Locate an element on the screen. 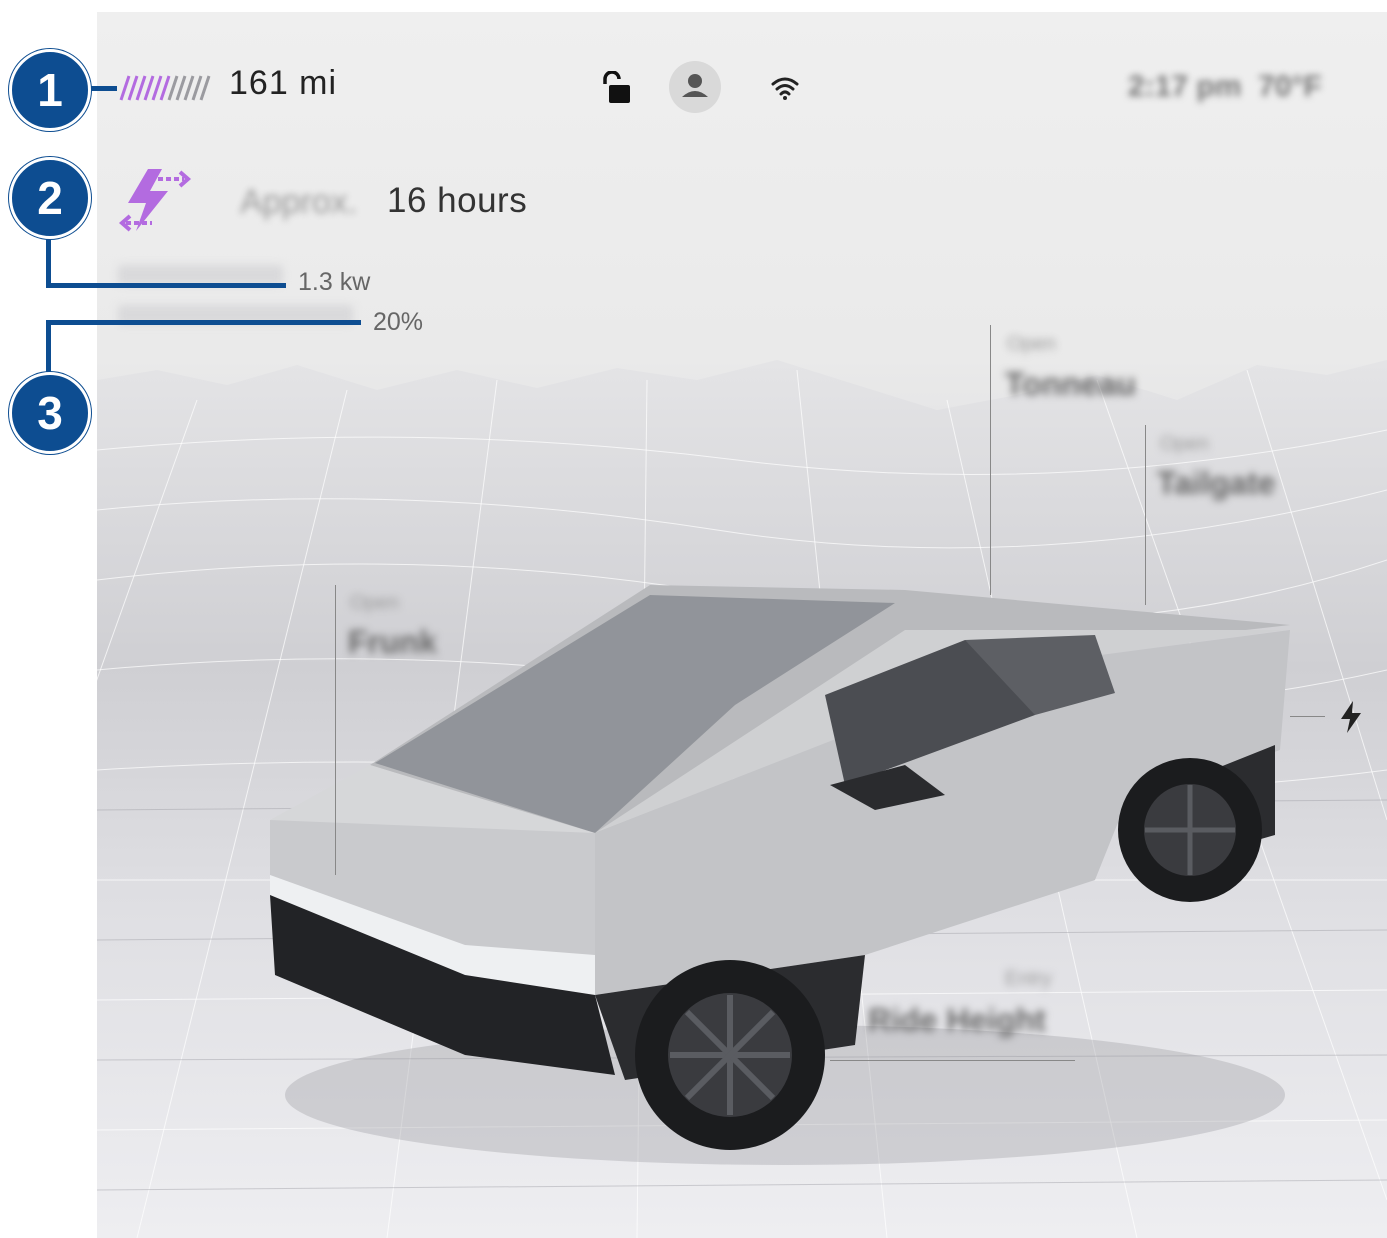 The image size is (1387, 1238). driver-profile-button is located at coordinates (695, 87).